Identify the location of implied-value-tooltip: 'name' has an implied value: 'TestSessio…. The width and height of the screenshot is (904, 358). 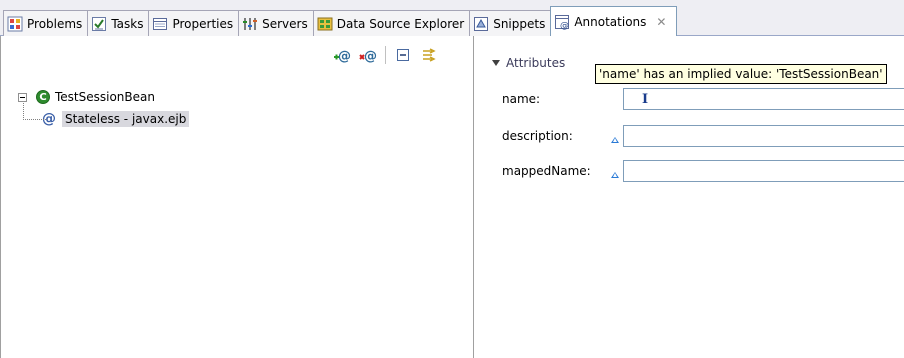
(741, 74).